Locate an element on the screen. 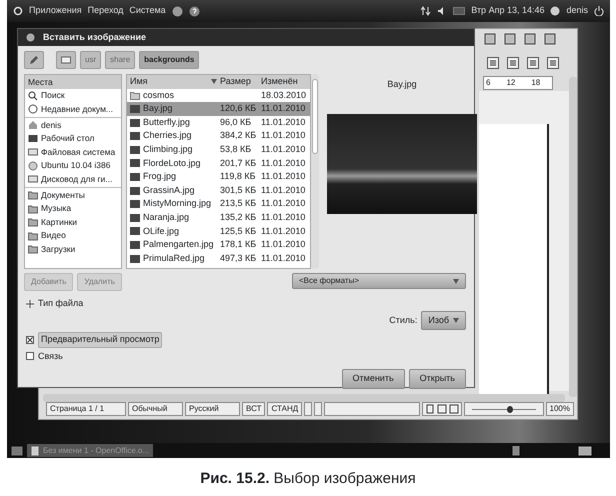 This screenshot has height=496, width=616. toolbar-icon is located at coordinates (530, 39).